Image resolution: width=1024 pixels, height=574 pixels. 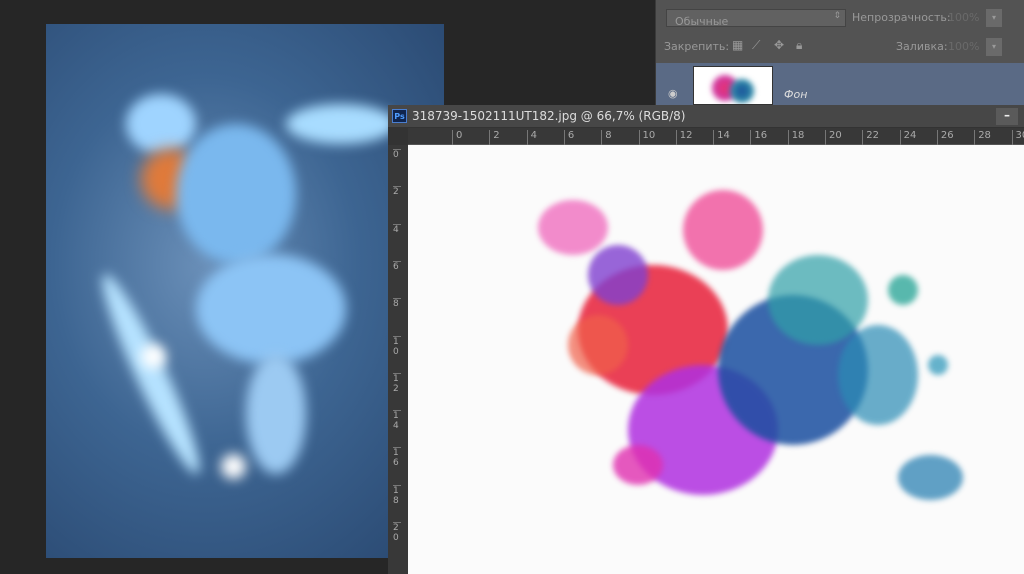 What do you see at coordinates (606, 137) in the screenshot?
I see `h-ruler-tick: 8` at bounding box center [606, 137].